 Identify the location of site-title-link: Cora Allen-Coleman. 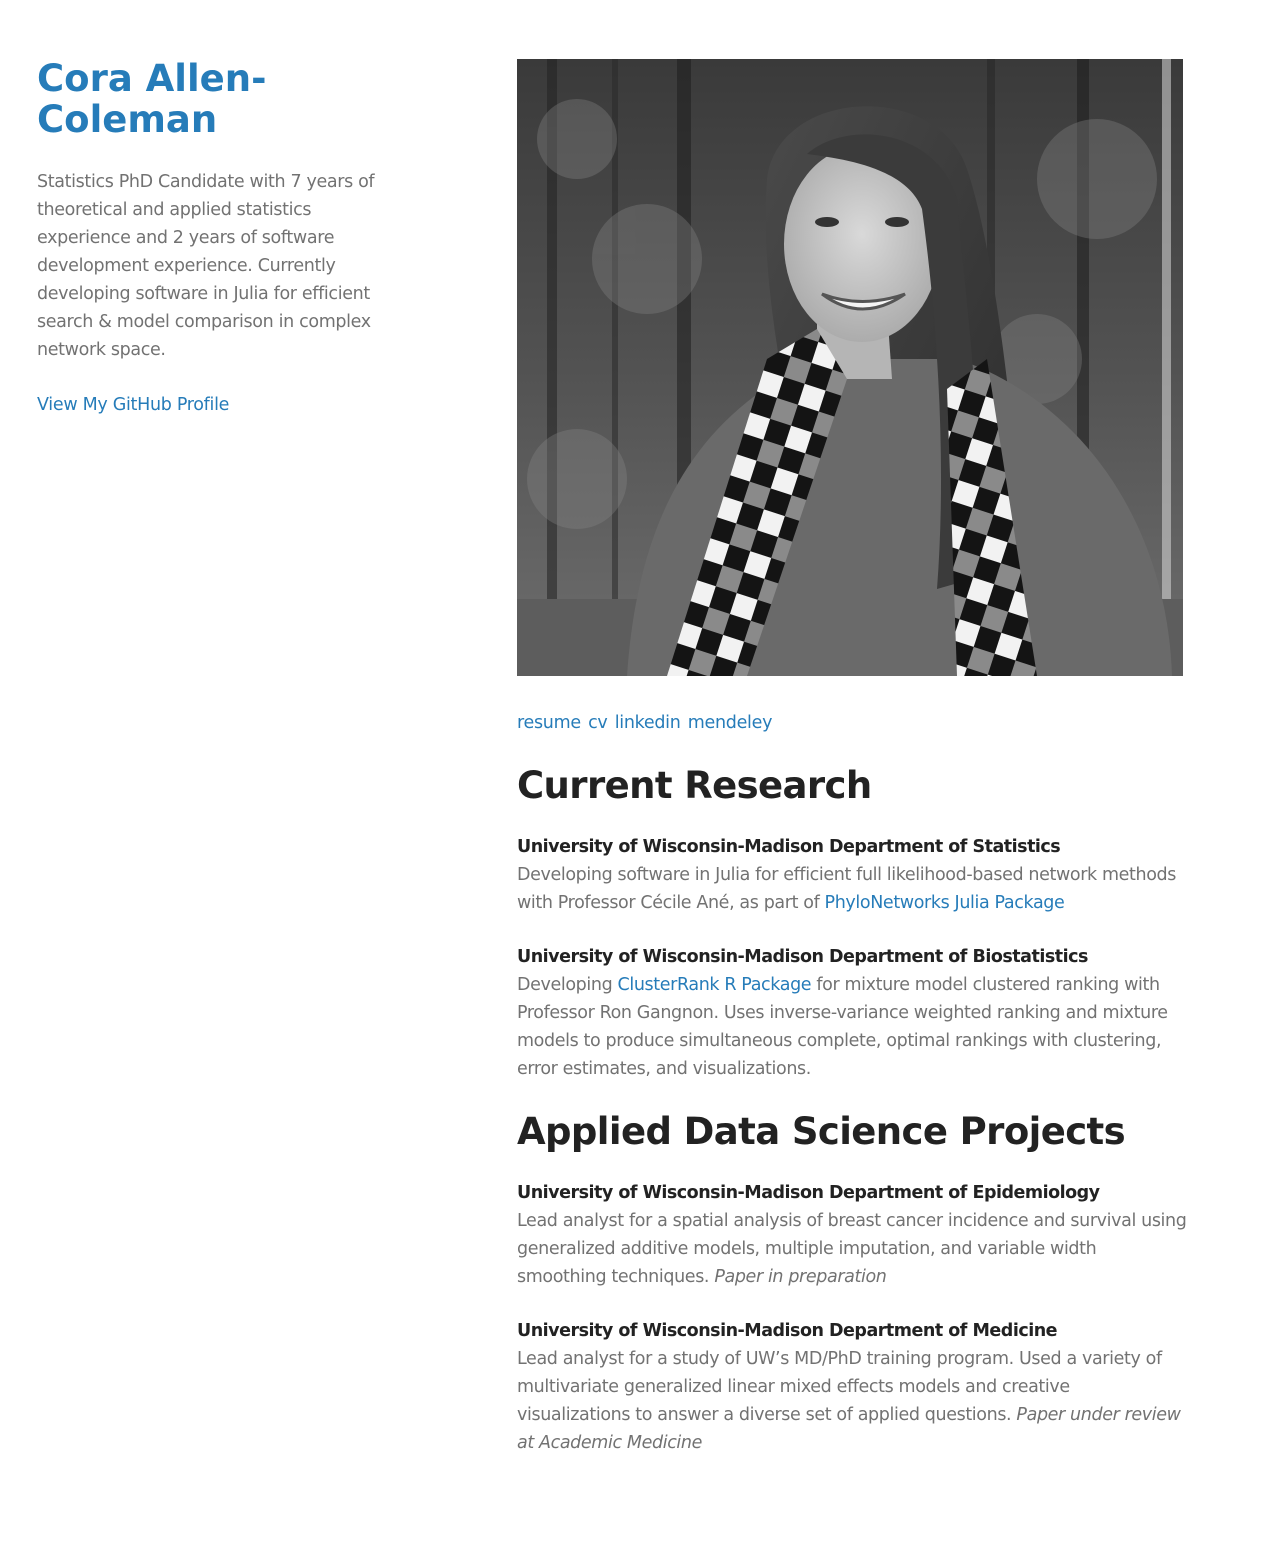
(151, 99).